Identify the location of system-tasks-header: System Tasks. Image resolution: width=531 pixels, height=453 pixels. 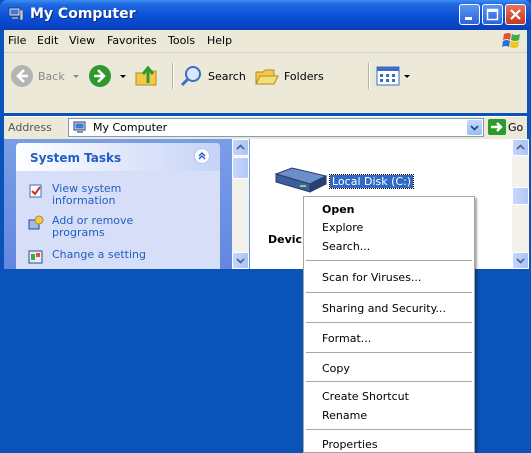
(118, 157).